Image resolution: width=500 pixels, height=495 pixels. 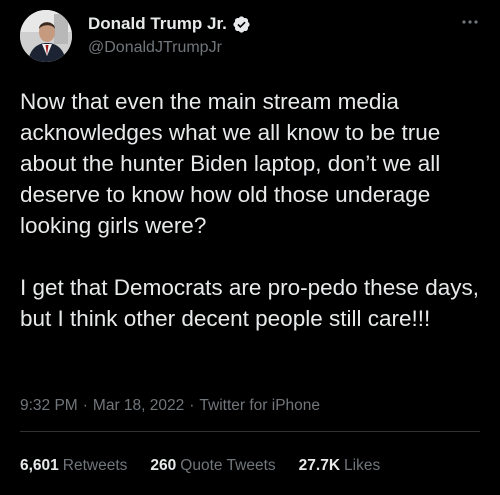 What do you see at coordinates (241, 24) in the screenshot?
I see `verified-badge-icon` at bounding box center [241, 24].